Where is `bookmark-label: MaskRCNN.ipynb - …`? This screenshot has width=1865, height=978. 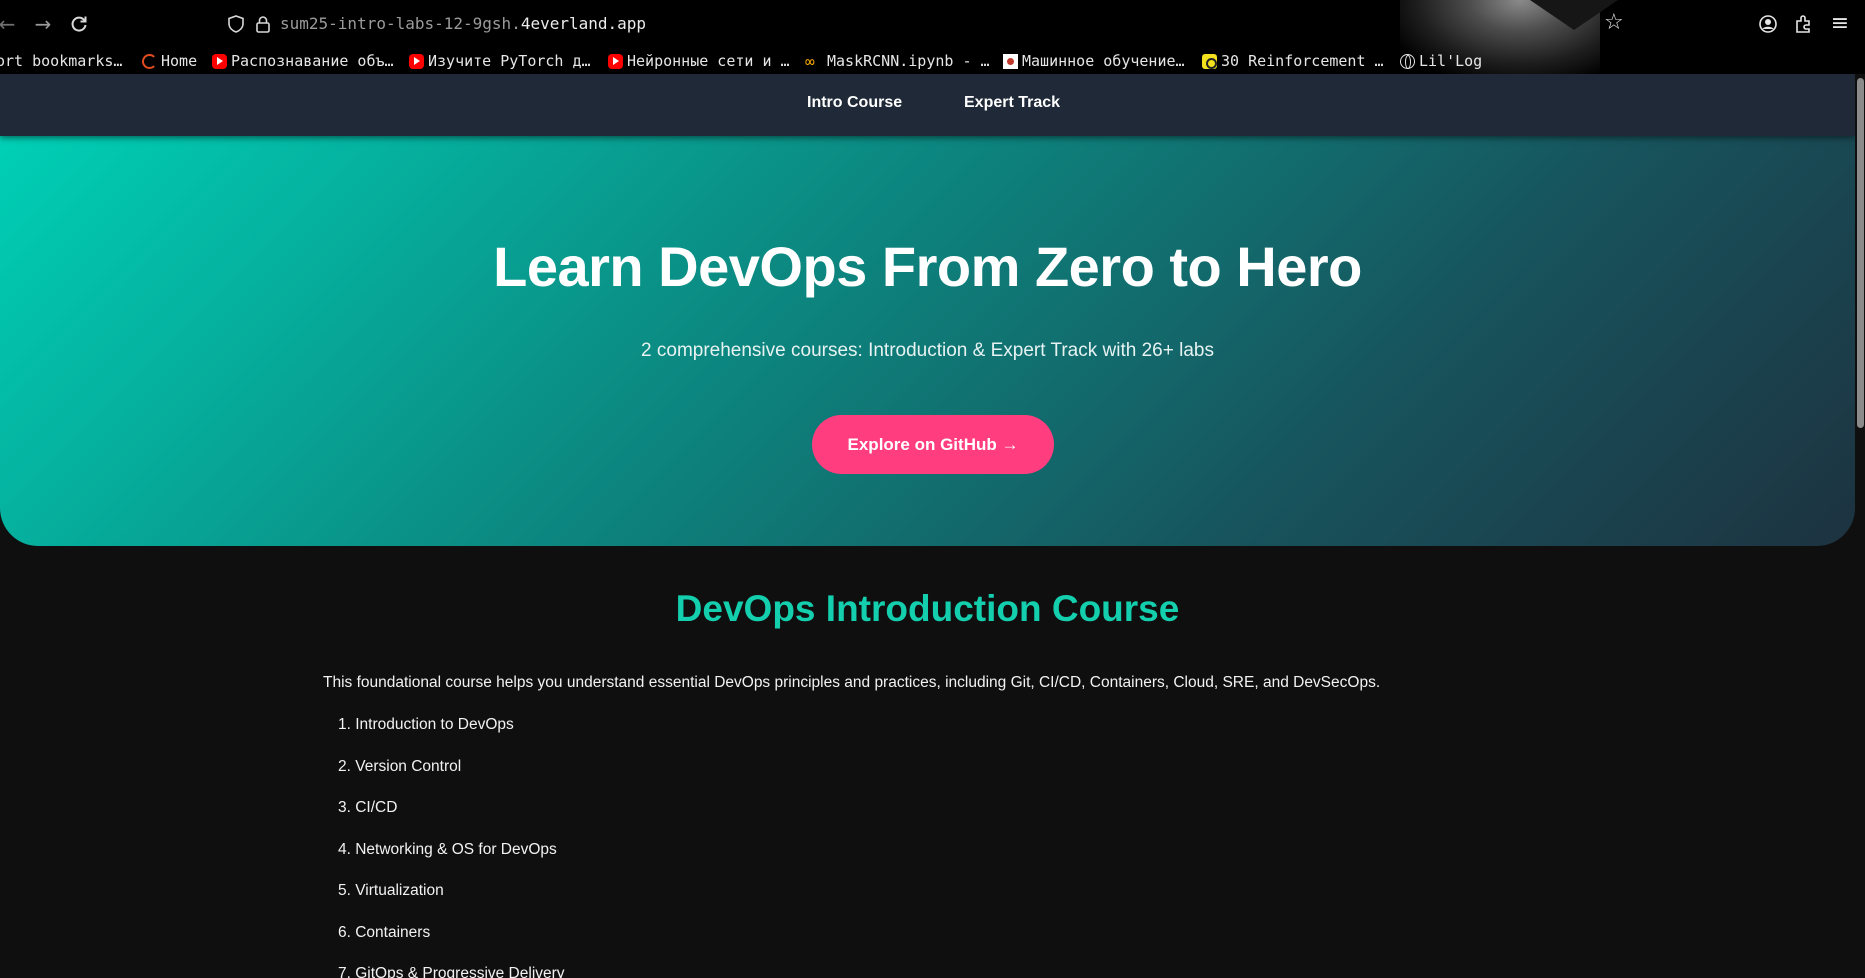 bookmark-label: MaskRCNN.ipynb - … is located at coordinates (908, 61).